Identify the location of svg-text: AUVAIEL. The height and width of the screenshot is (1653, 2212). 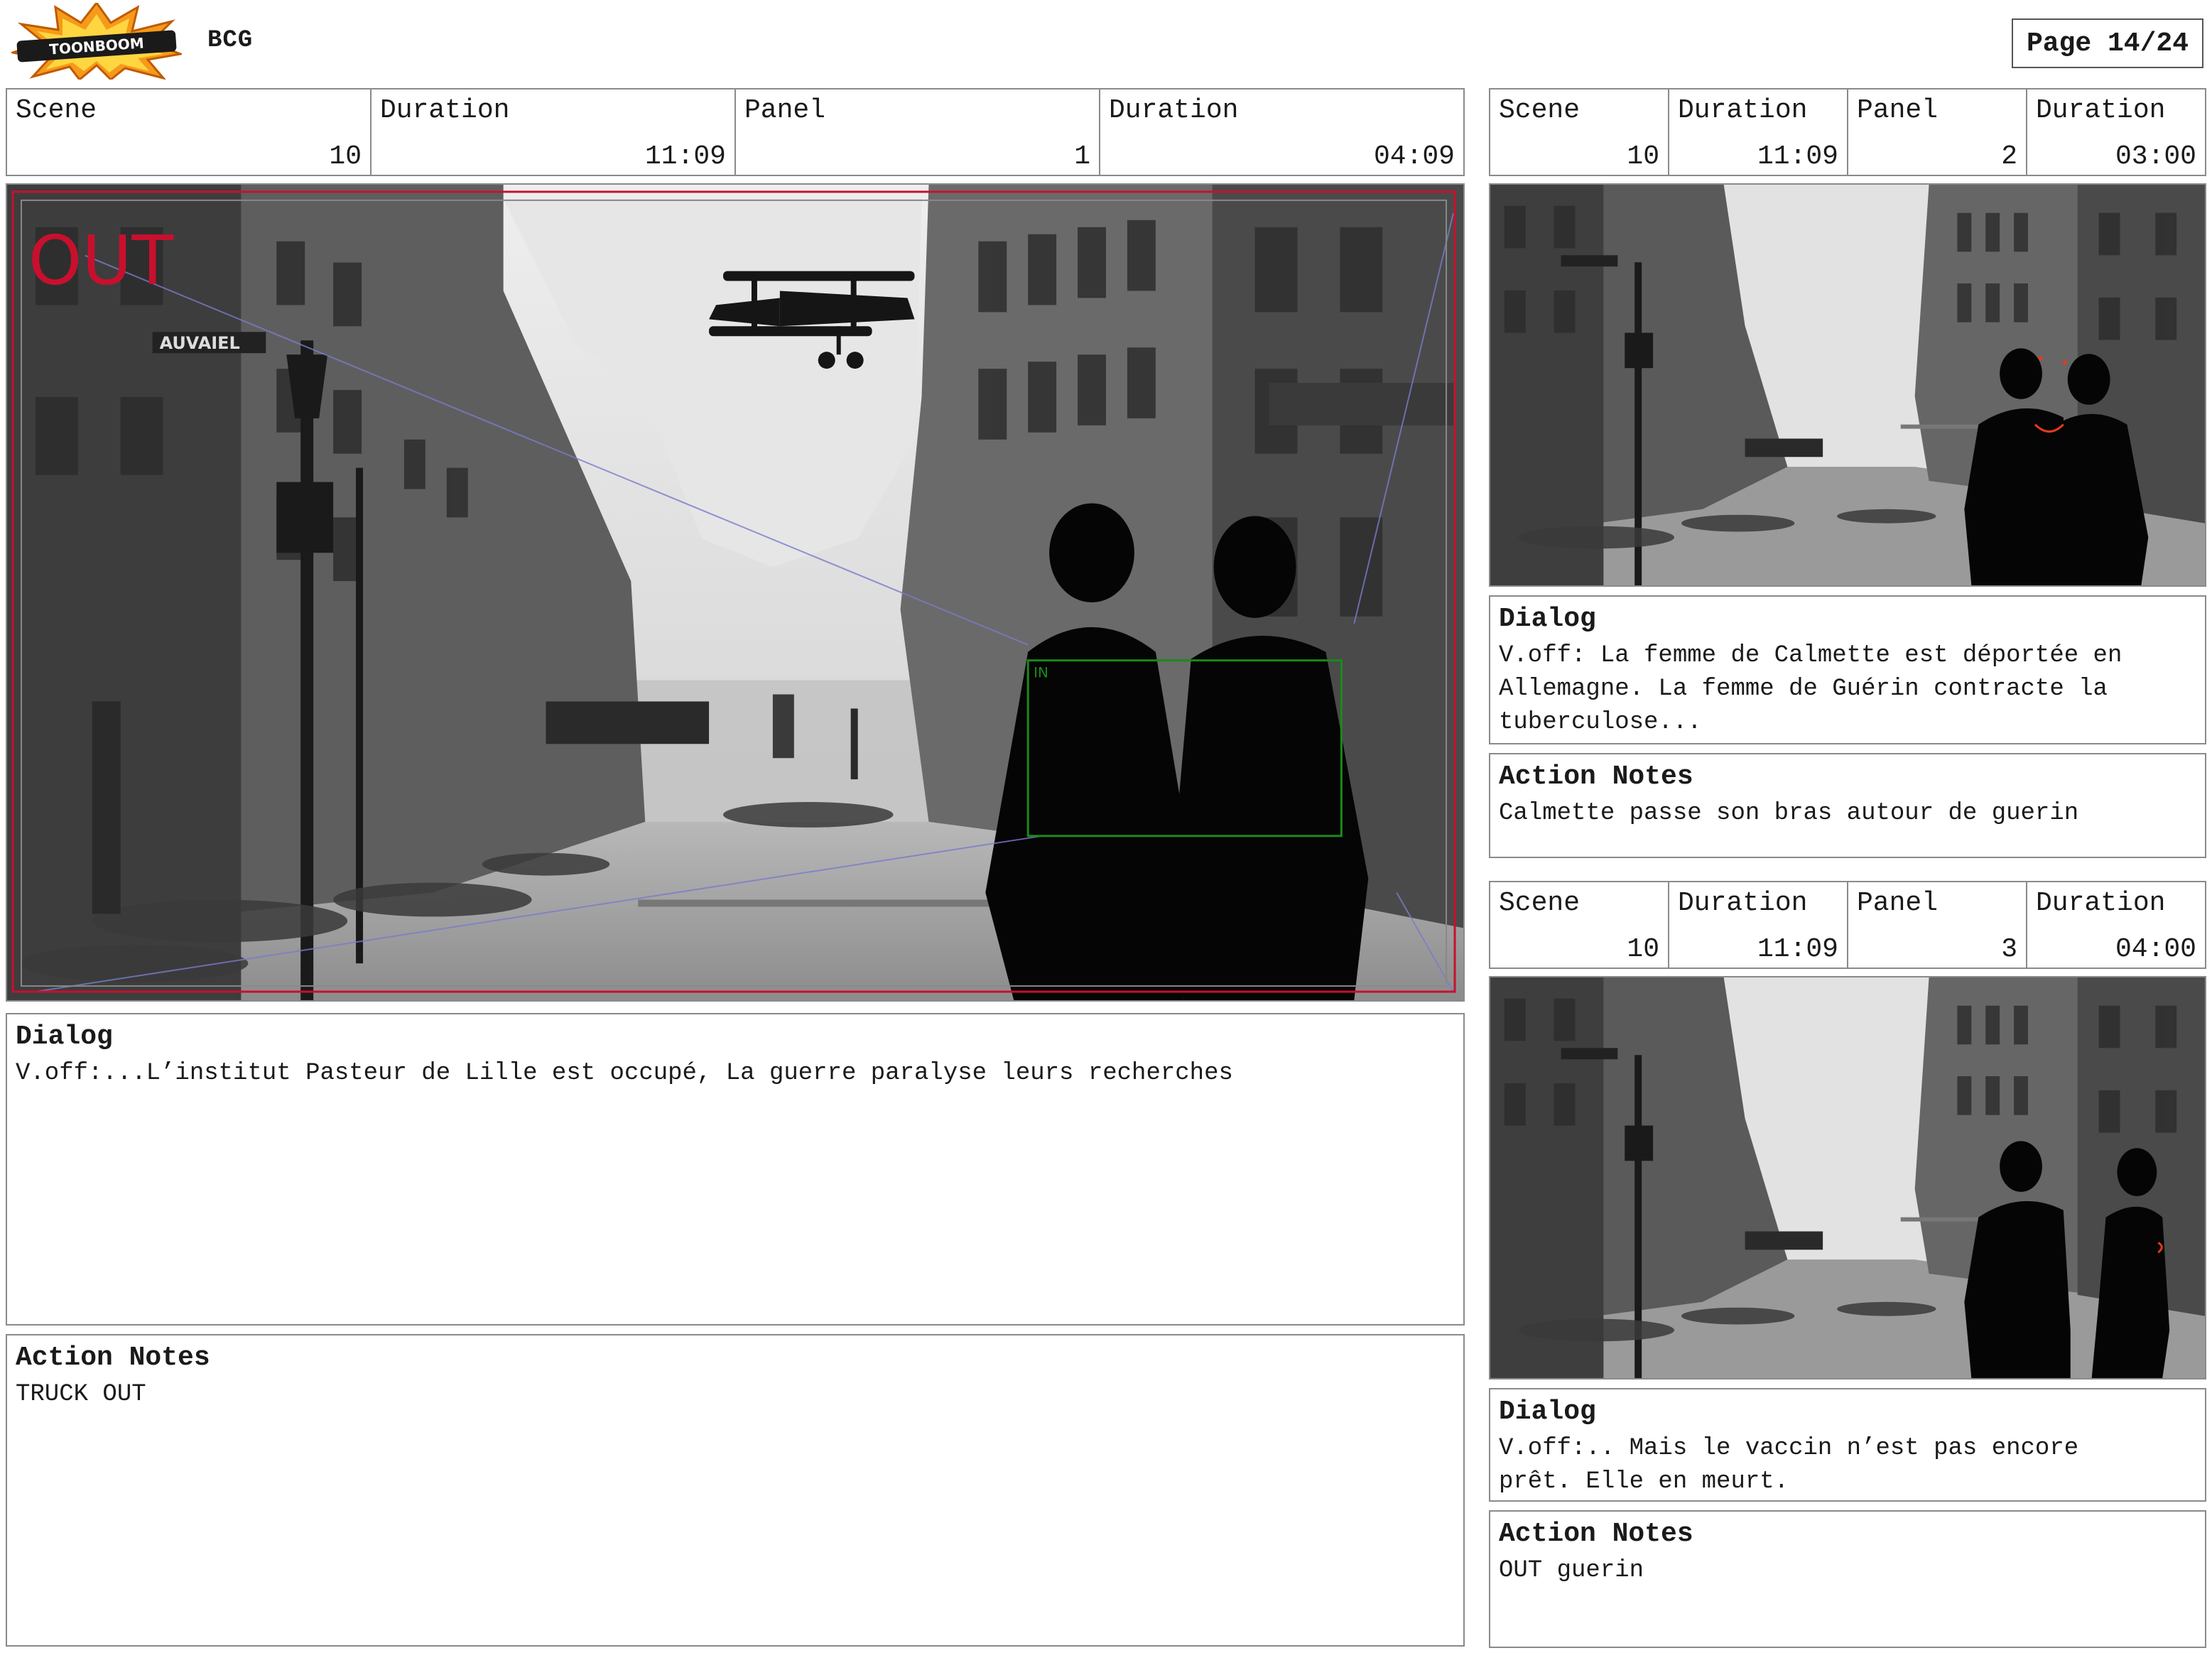
(200, 343).